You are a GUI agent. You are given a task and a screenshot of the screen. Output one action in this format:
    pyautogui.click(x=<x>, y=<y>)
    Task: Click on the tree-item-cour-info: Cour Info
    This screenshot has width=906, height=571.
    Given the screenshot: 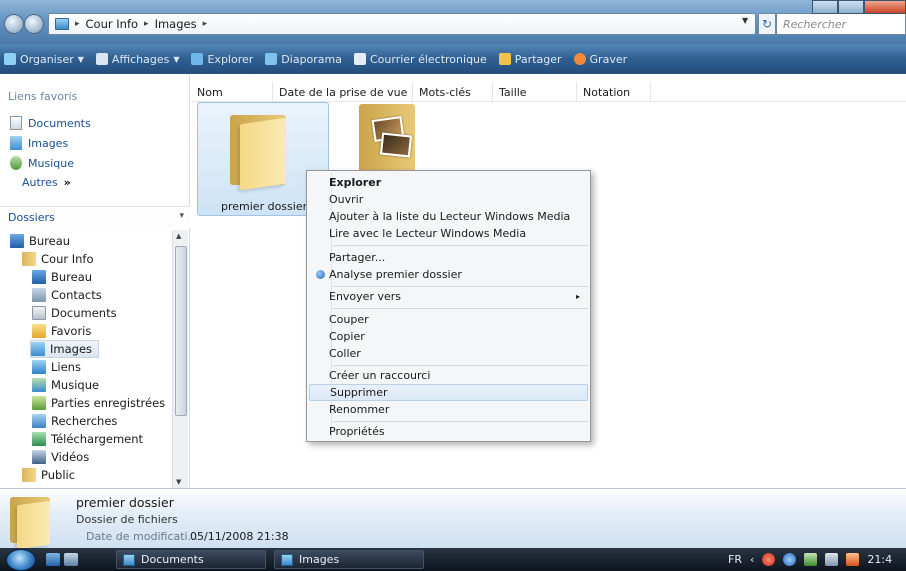 What is the action you would take?
    pyautogui.click(x=58, y=259)
    